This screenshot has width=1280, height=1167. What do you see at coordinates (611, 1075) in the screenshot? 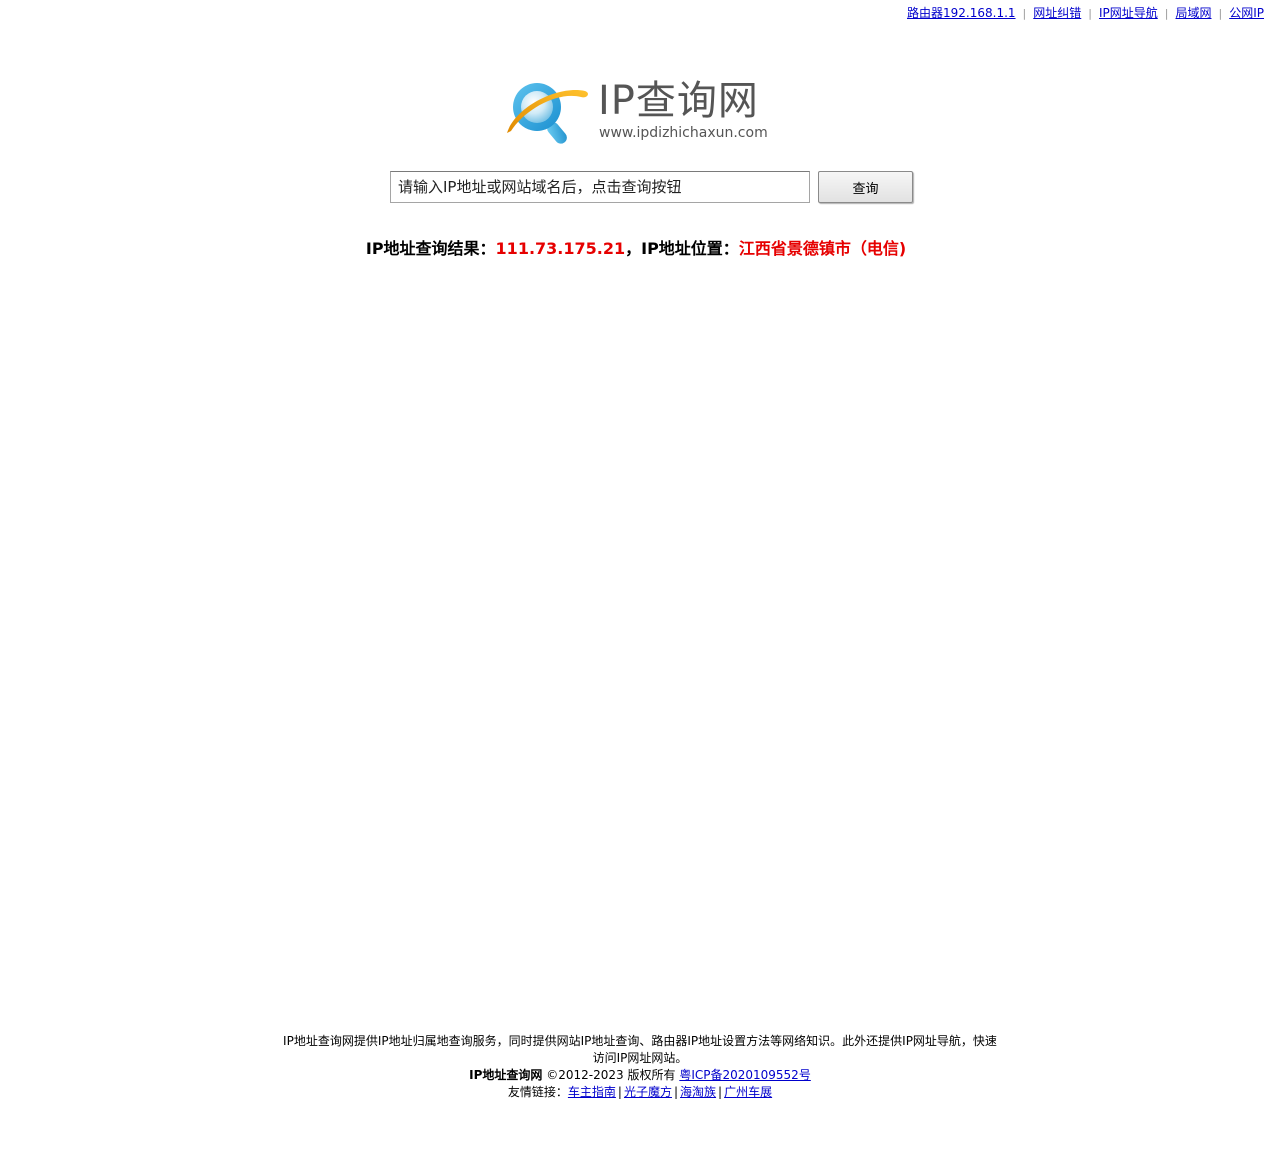
I see `footer-copyright: ©2012-2023 版权所有` at bounding box center [611, 1075].